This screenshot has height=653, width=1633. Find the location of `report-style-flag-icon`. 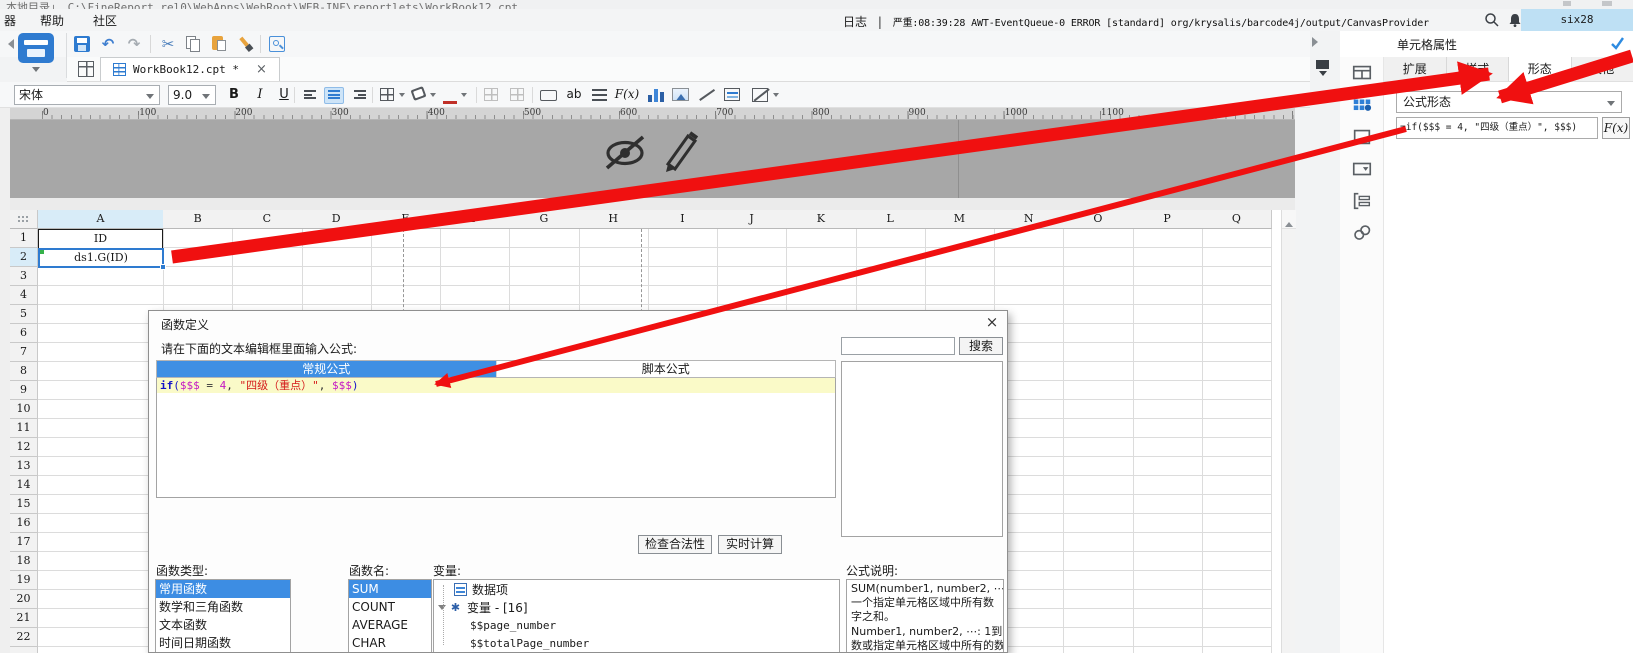

report-style-flag-icon is located at coordinates (1322, 68).